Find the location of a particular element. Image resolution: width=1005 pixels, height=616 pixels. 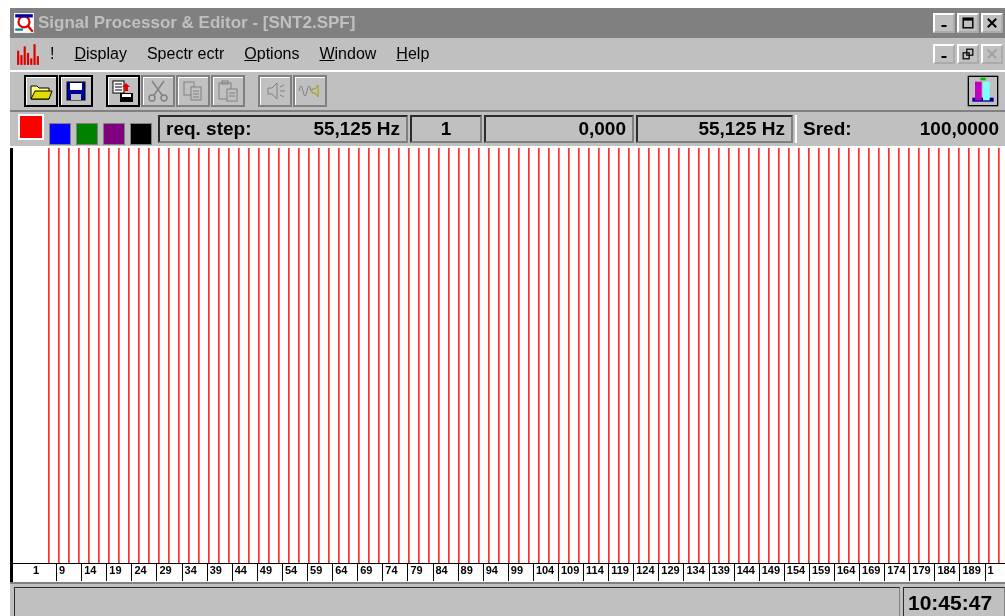

axis-label: 144 is located at coordinates (746, 572).